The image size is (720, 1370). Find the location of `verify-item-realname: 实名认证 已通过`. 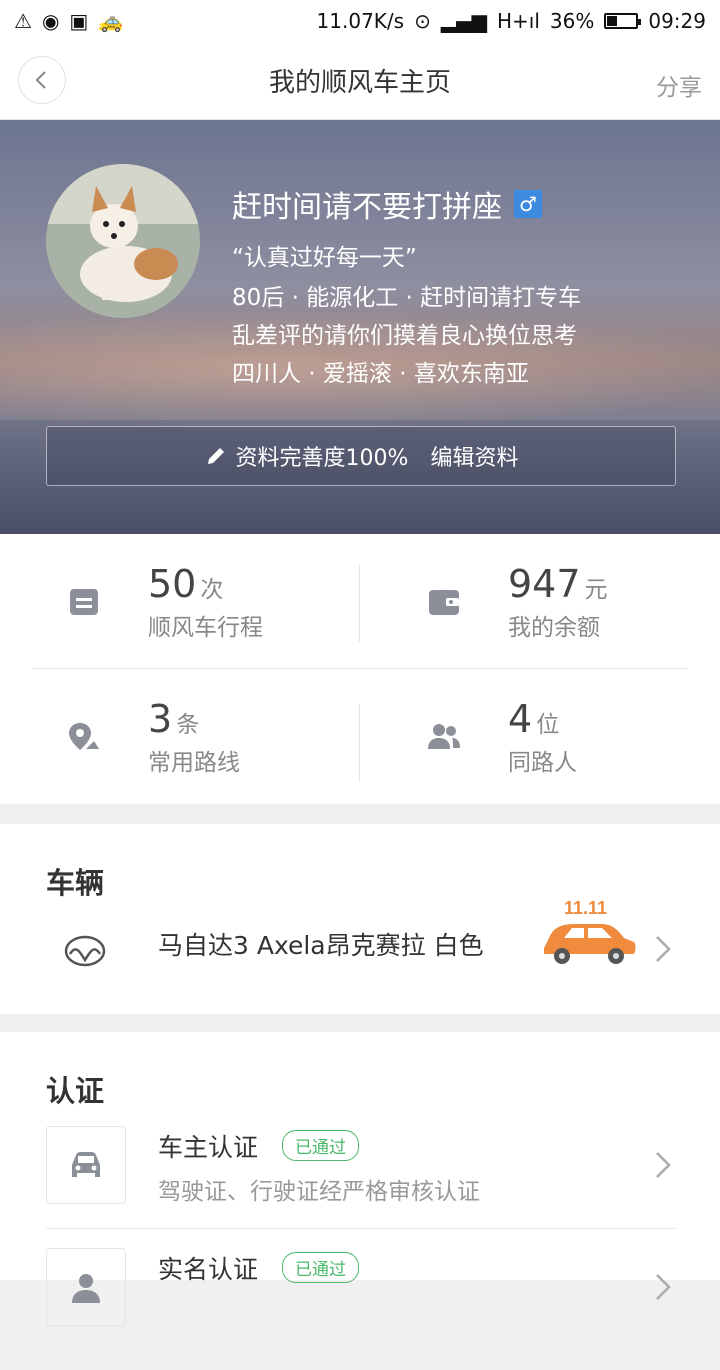

verify-item-realname: 实名认证 已通过 is located at coordinates (360, 1309).